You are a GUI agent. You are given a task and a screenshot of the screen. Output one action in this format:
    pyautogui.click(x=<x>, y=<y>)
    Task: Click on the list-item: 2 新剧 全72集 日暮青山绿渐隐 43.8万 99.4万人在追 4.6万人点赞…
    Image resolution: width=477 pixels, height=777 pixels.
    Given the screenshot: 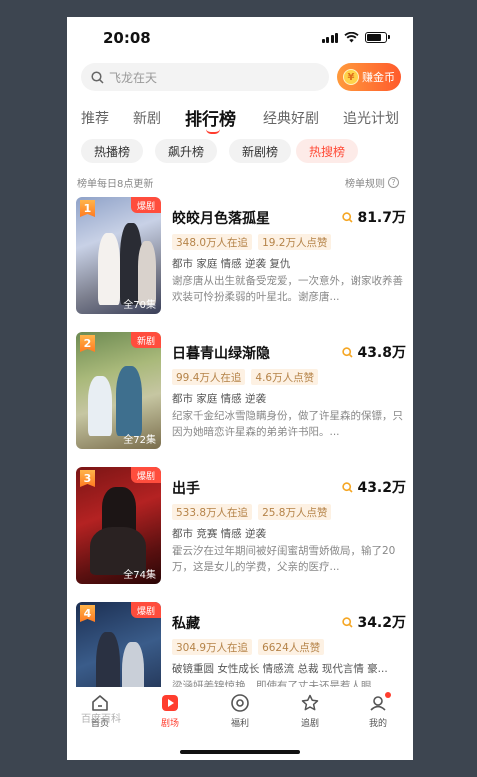 What is the action you would take?
    pyautogui.click(x=241, y=391)
    